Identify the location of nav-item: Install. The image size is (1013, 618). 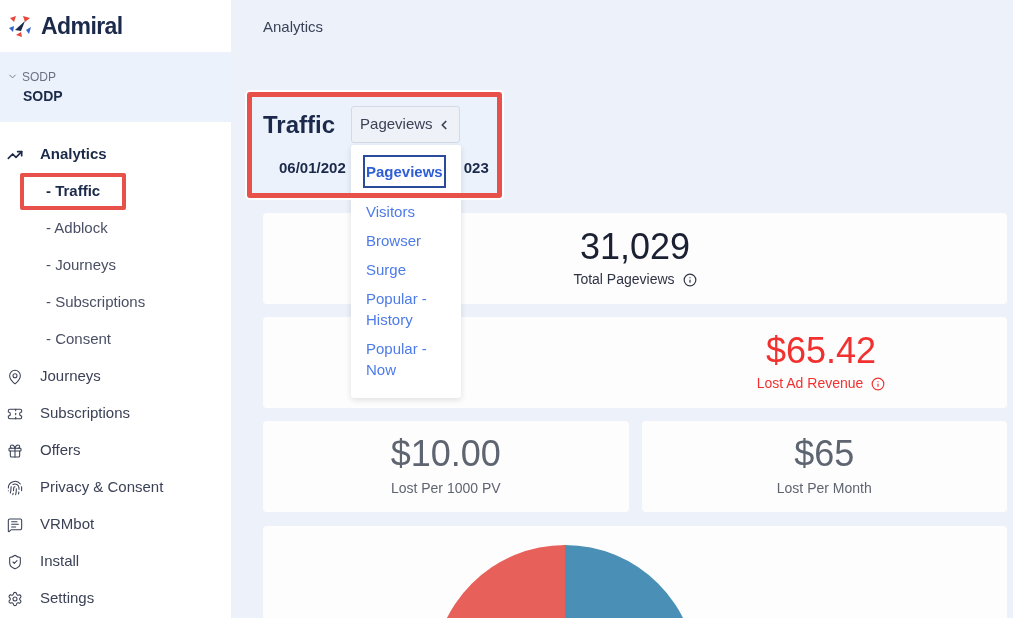
(115, 561).